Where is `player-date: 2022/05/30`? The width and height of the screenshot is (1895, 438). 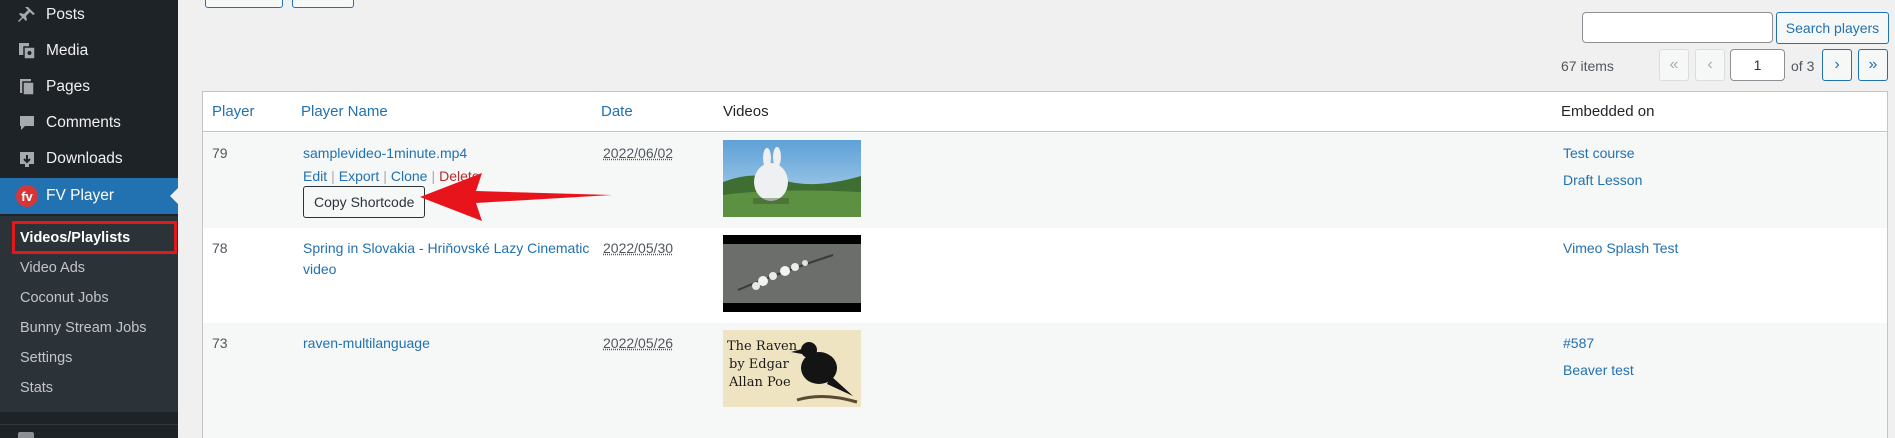
player-date: 2022/05/30 is located at coordinates (638, 248).